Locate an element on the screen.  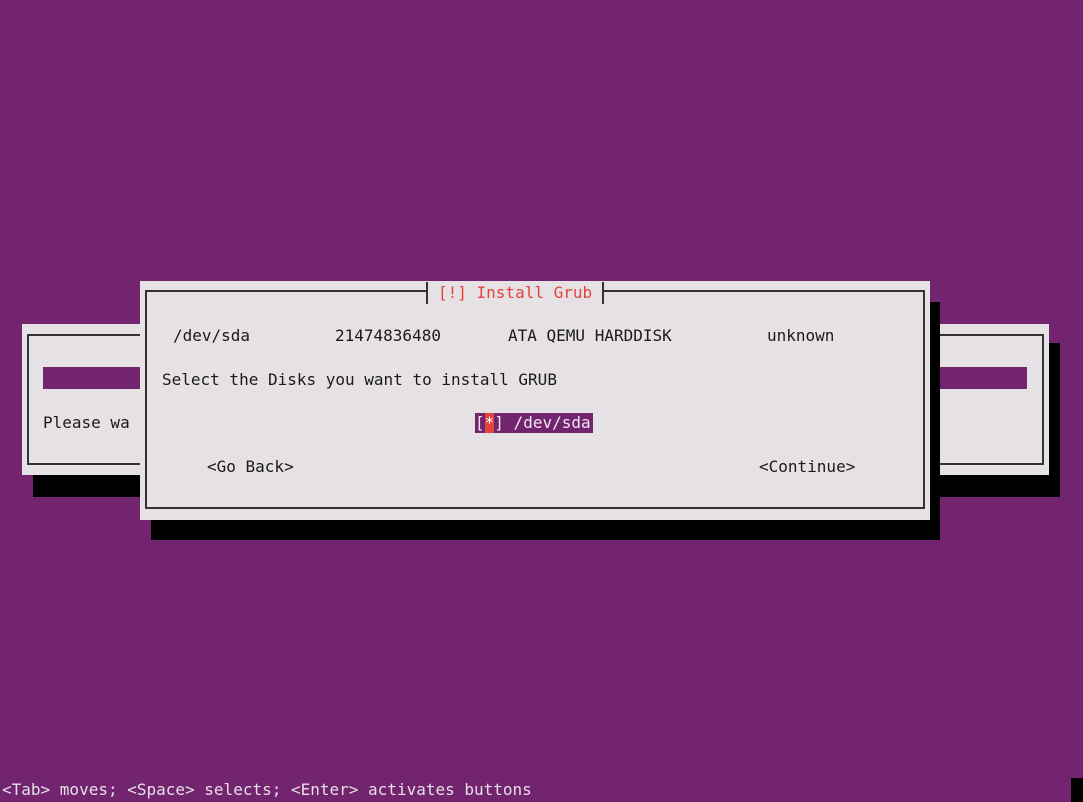
title-divider-right is located at coordinates (603, 293).